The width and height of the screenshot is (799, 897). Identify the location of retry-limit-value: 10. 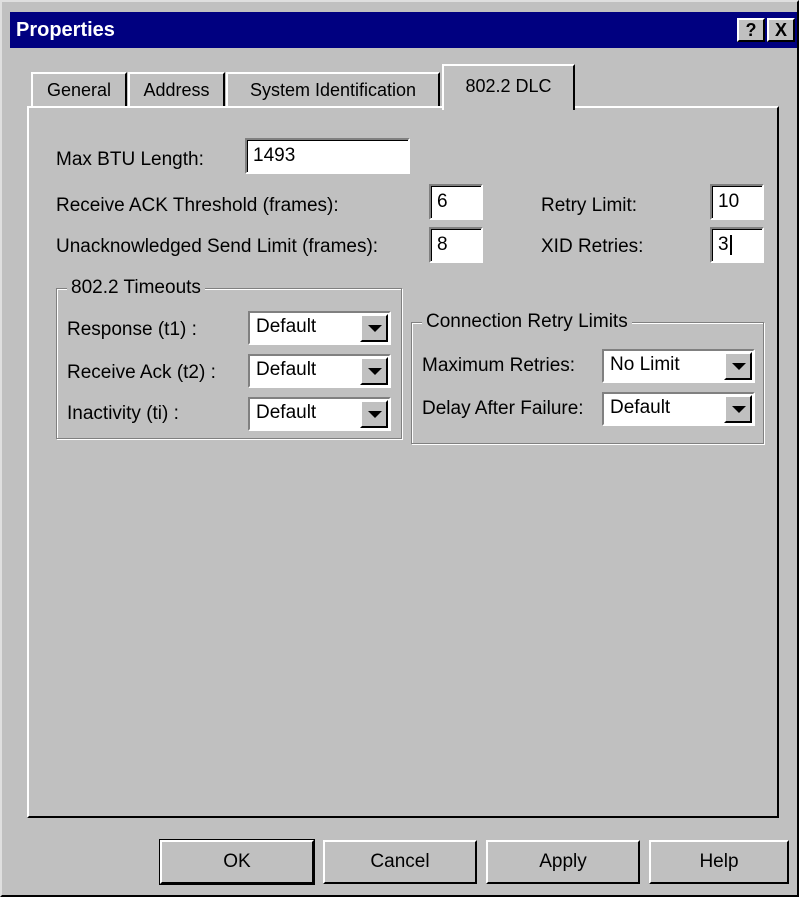
(729, 201).